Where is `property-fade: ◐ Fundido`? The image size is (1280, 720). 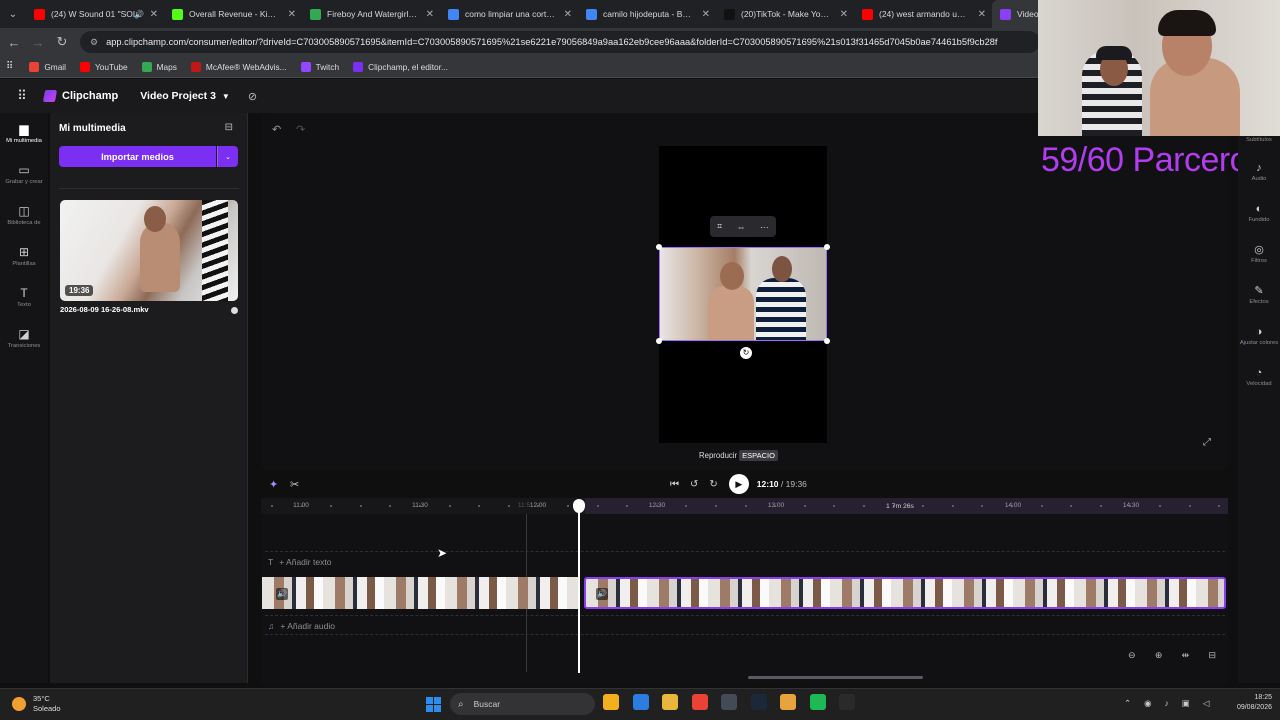 property-fade: ◐ Fundido is located at coordinates (1259, 213).